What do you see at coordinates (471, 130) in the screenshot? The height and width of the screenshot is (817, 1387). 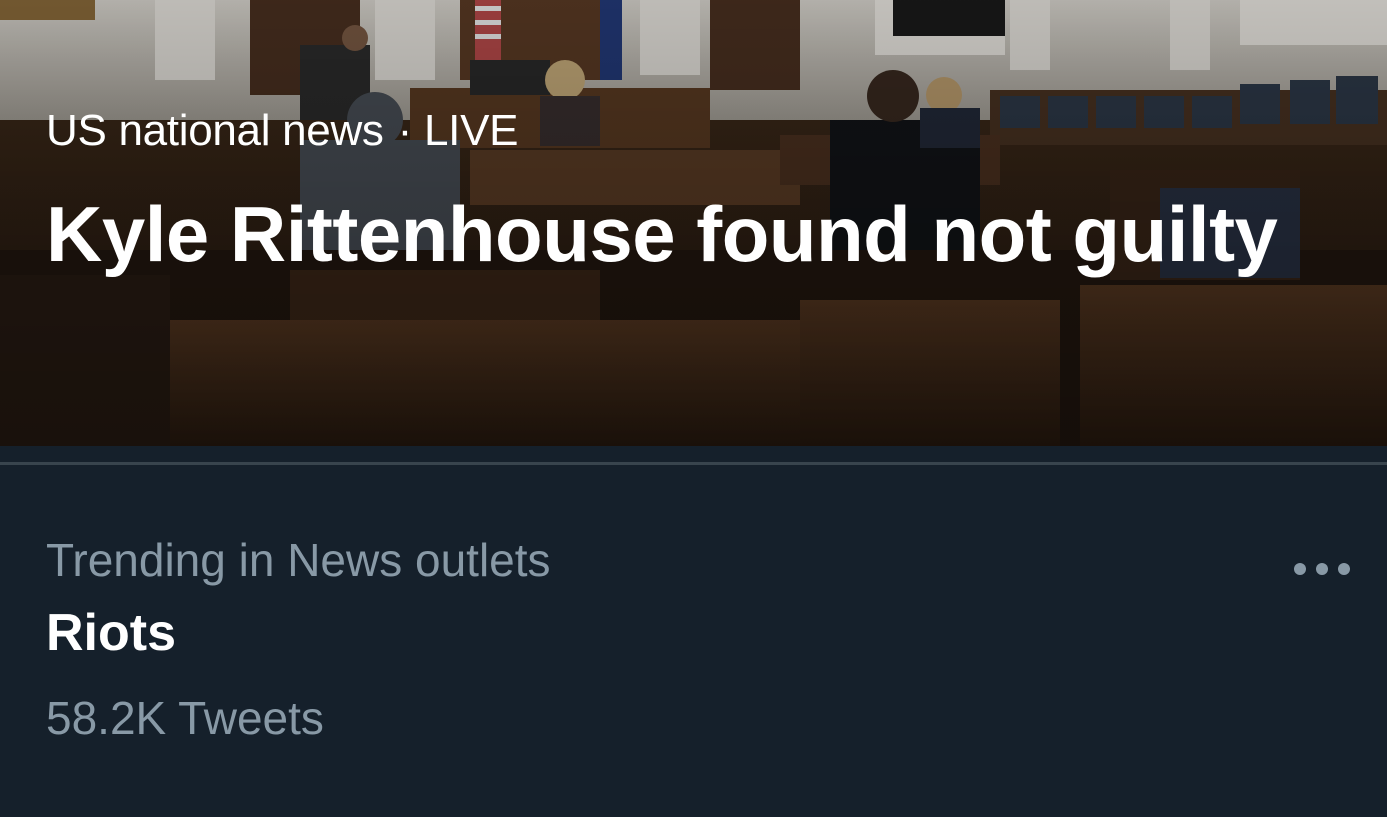 I see `live-label: LIVE` at bounding box center [471, 130].